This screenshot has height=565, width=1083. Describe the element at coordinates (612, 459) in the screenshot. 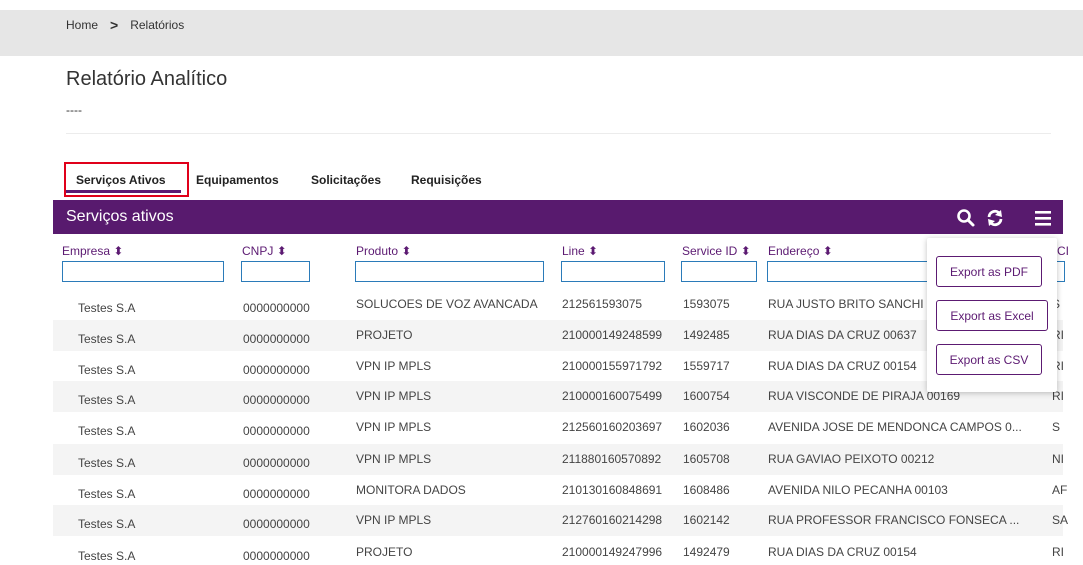

I see `cell-line: 211880160570892` at that location.